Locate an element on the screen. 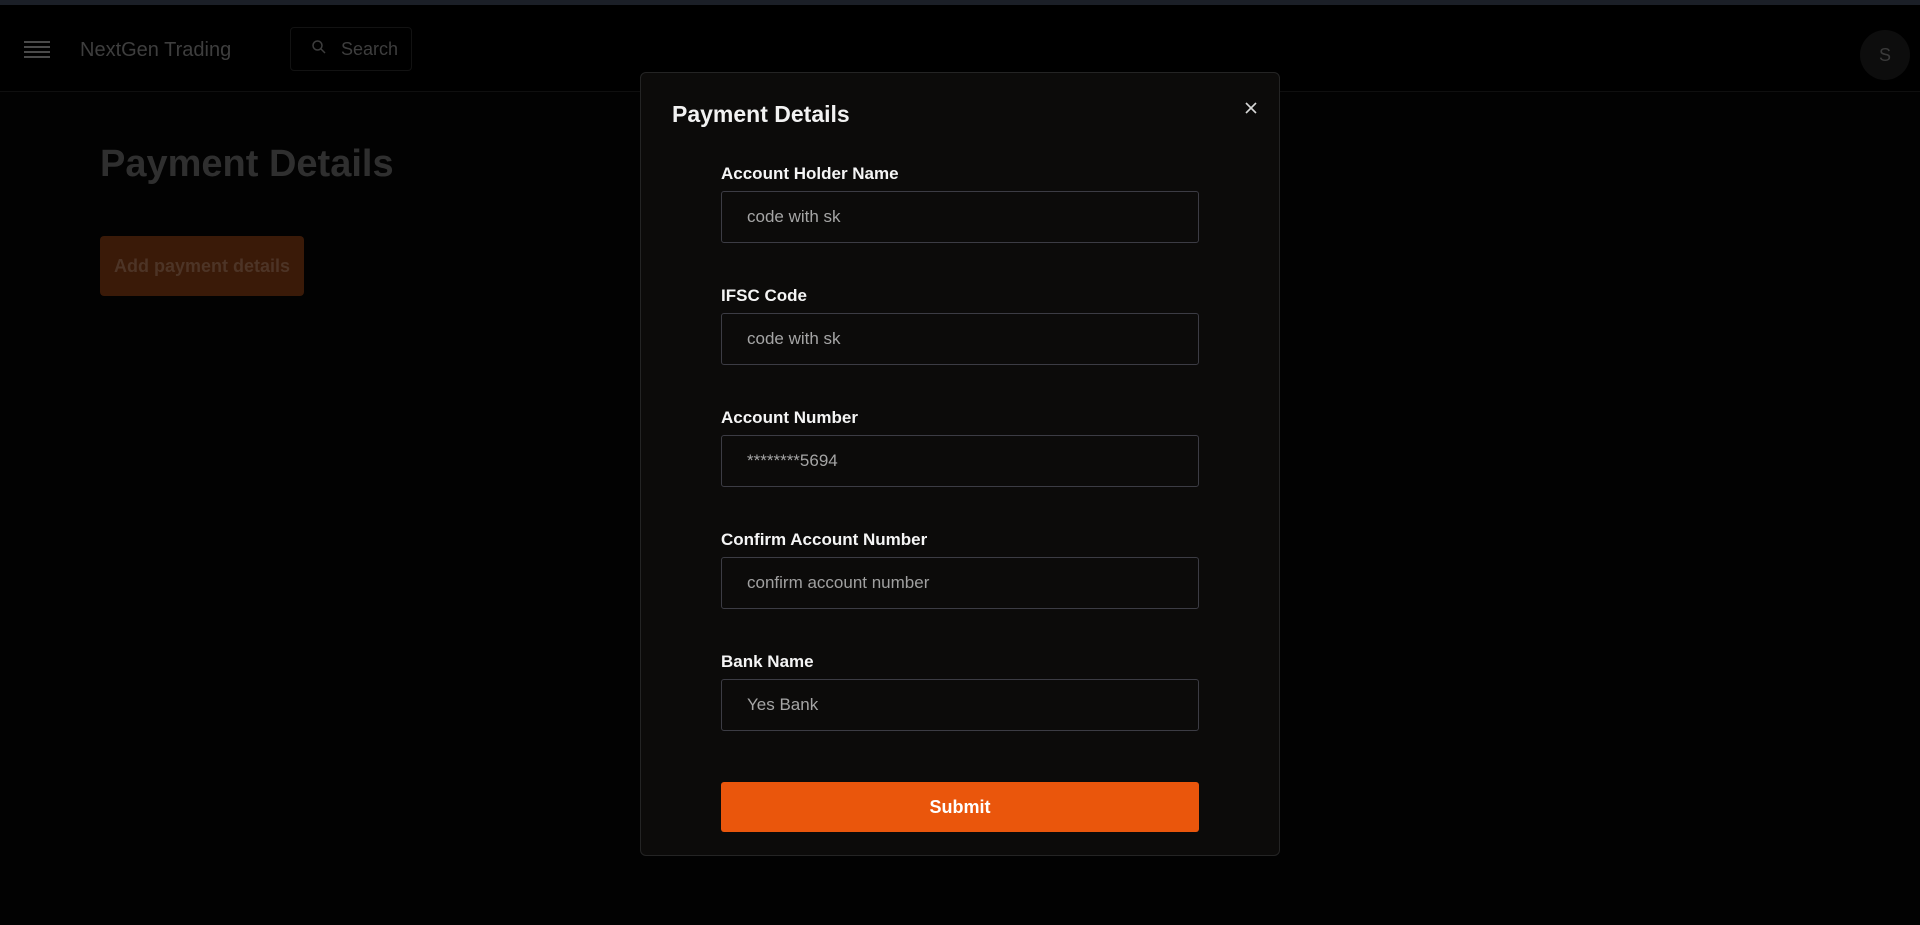 The image size is (1920, 925). search-button: Search is located at coordinates (351, 49).